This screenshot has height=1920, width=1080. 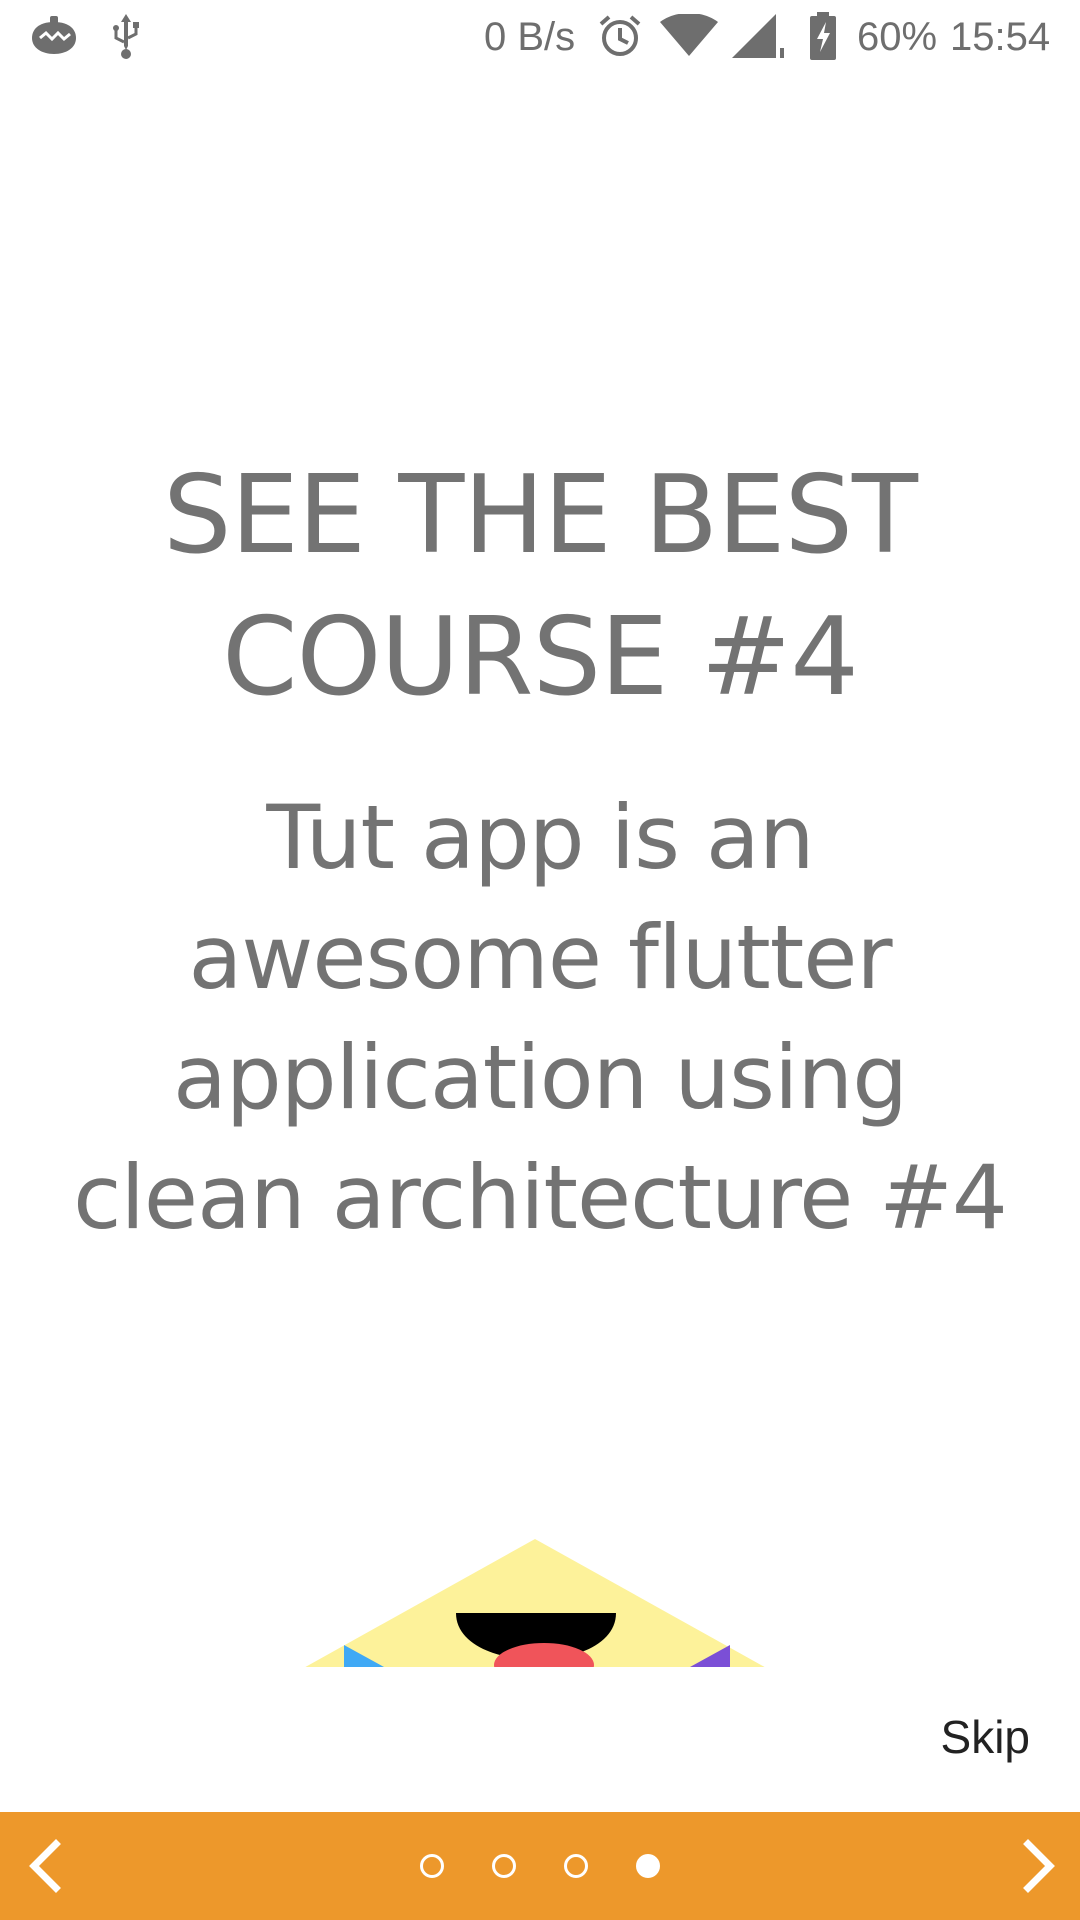 What do you see at coordinates (540, 657) in the screenshot?
I see `title-line: COURSE #4` at bounding box center [540, 657].